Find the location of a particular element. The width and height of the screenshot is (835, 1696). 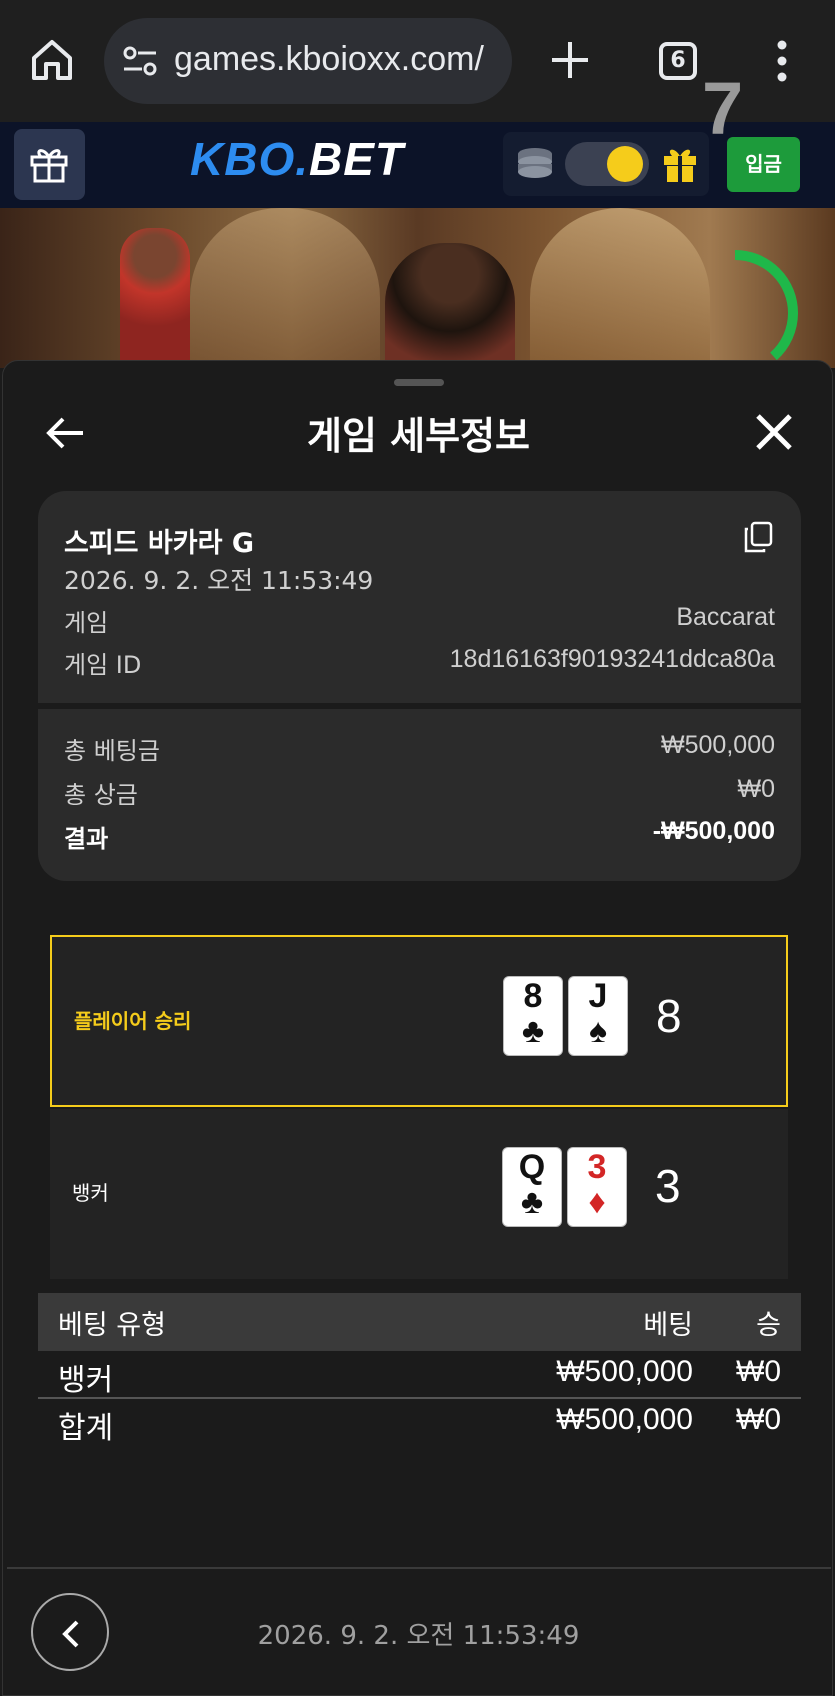

banker-label: 뱅커 is located at coordinates (90, 1193).